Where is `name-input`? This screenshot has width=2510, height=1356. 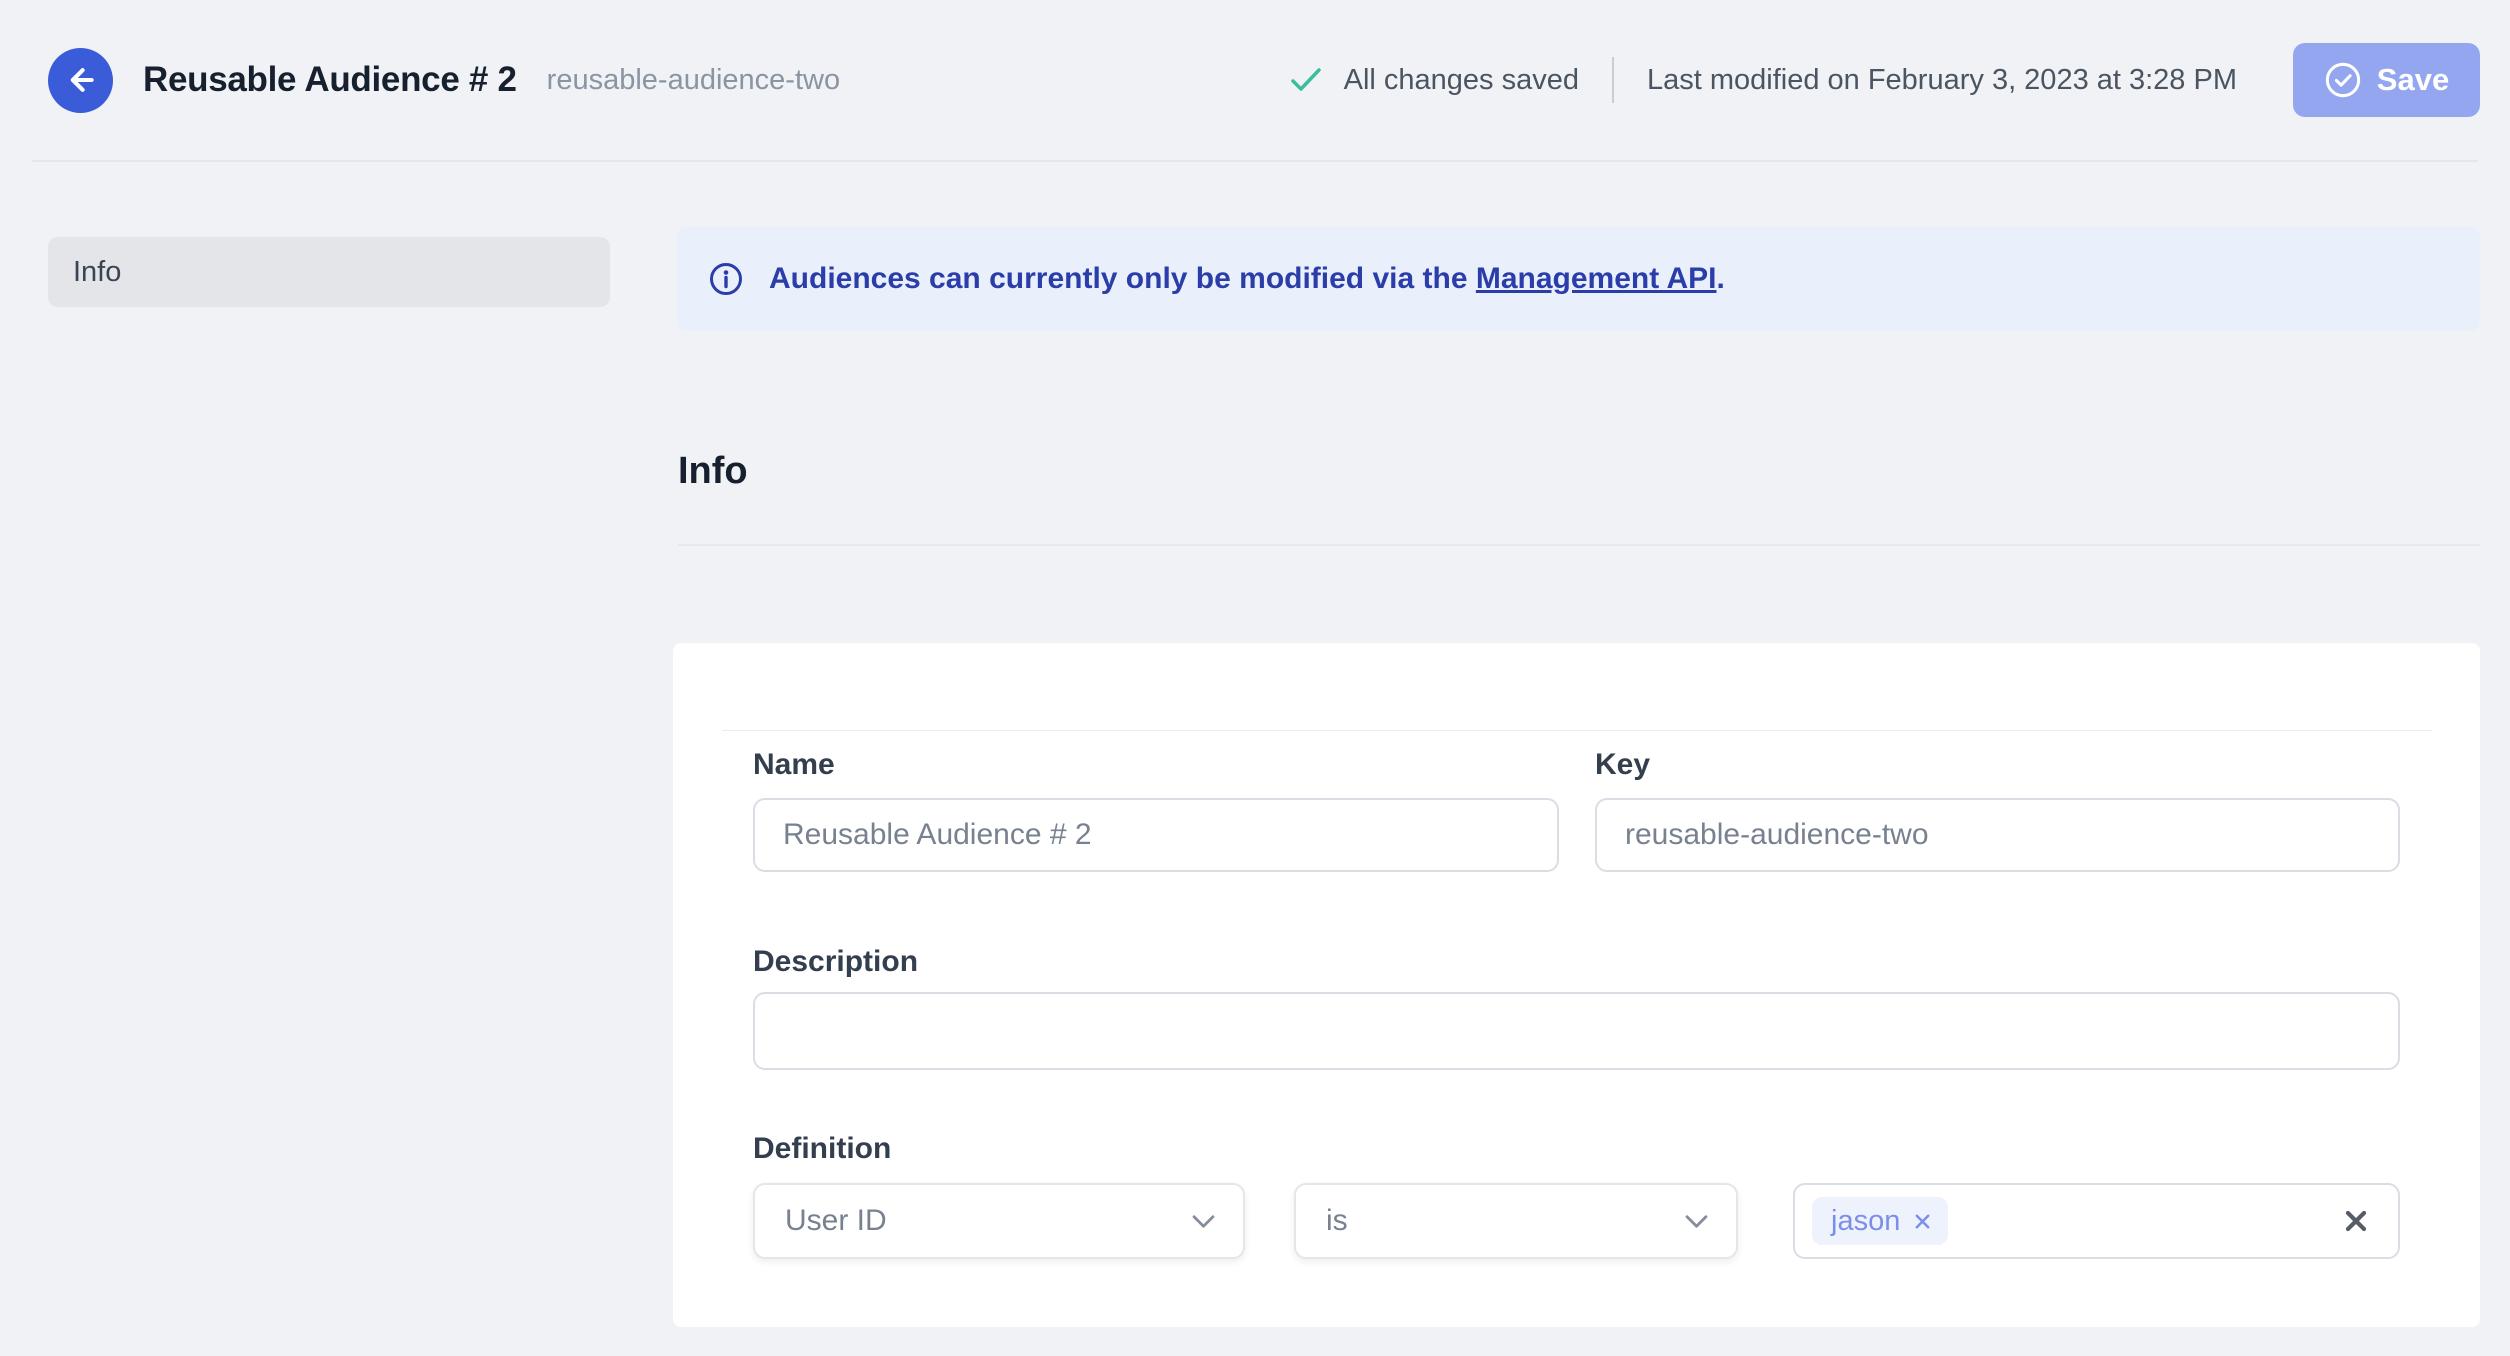 name-input is located at coordinates (1156, 835).